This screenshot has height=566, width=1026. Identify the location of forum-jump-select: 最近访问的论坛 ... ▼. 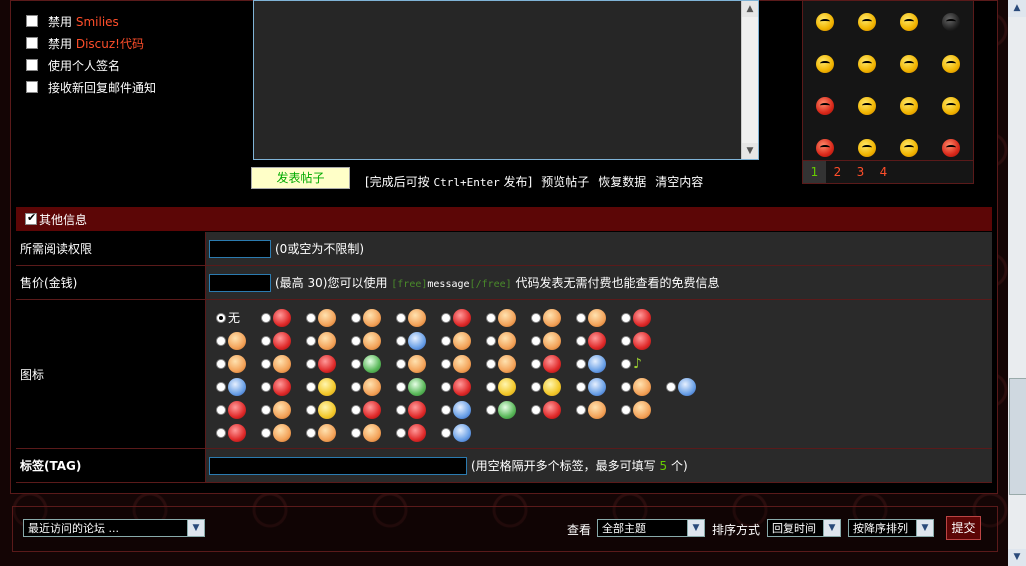
(114, 528).